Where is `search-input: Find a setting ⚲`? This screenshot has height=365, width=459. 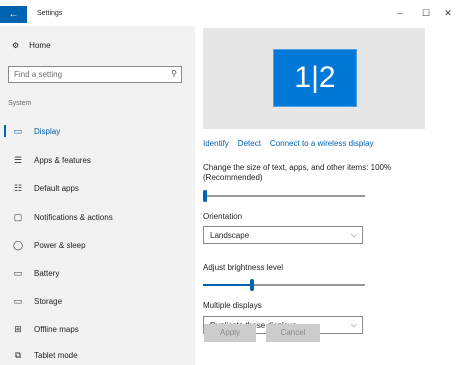 search-input: Find a setting ⚲ is located at coordinates (95, 74).